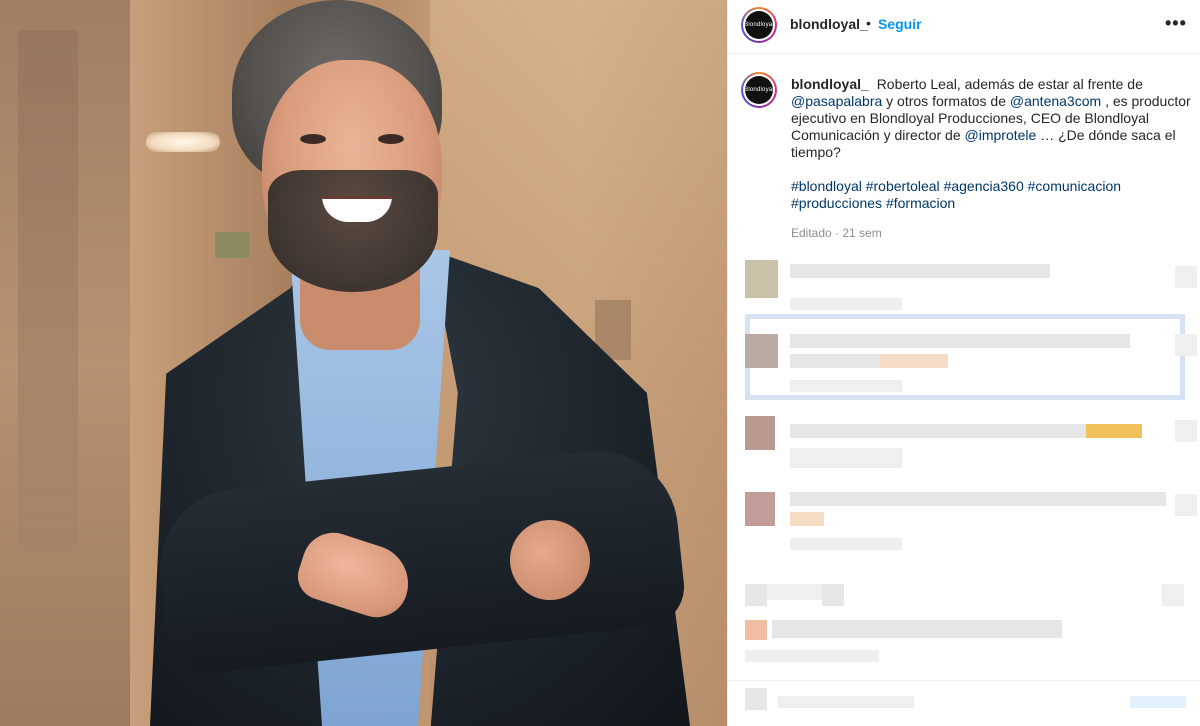 Image resolution: width=1200 pixels, height=726 pixels. I want to click on post-header: Blondloyal blondloyal_ • Seguir •••, so click(964, 27).